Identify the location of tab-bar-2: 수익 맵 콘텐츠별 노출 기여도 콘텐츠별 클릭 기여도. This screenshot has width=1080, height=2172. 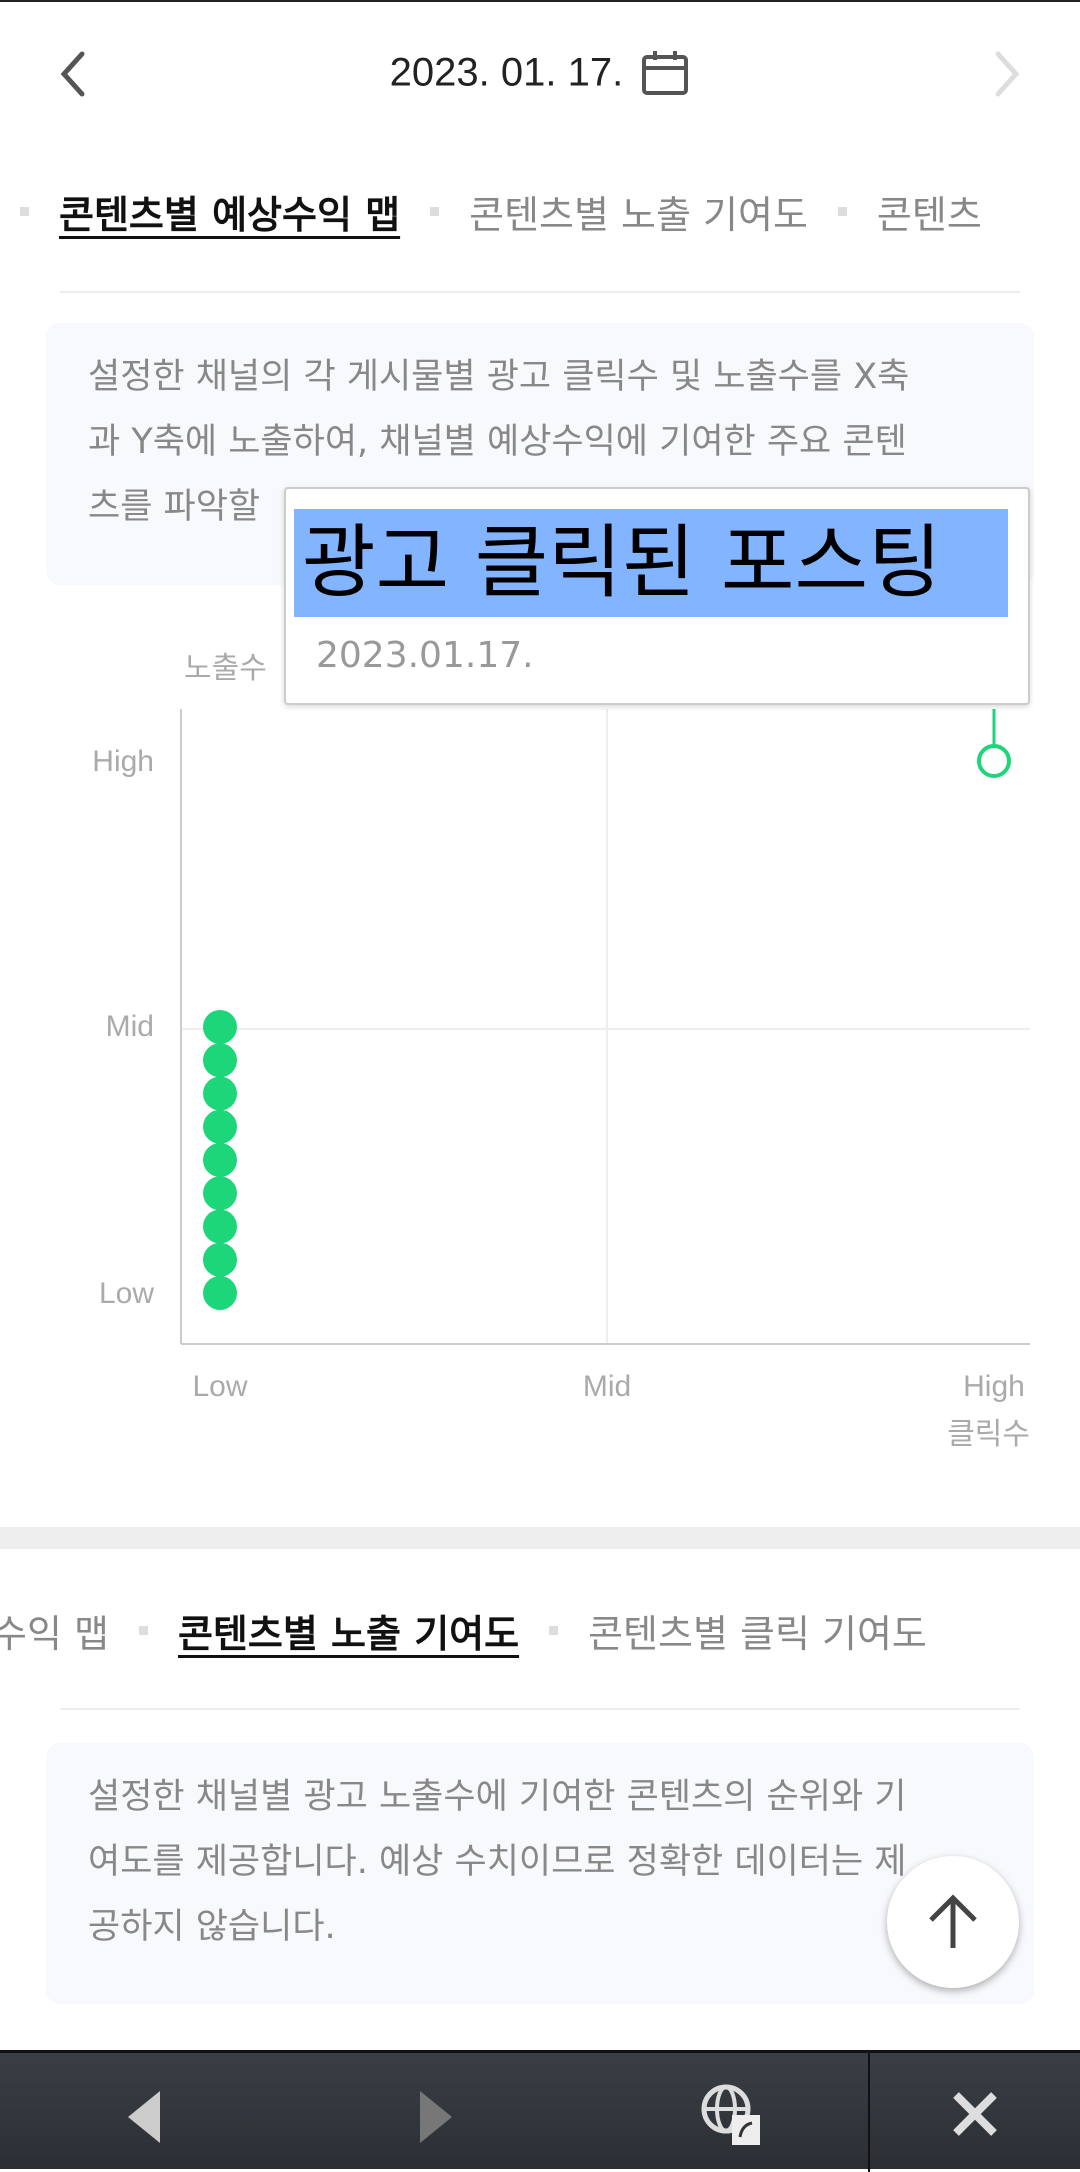
(464, 1630).